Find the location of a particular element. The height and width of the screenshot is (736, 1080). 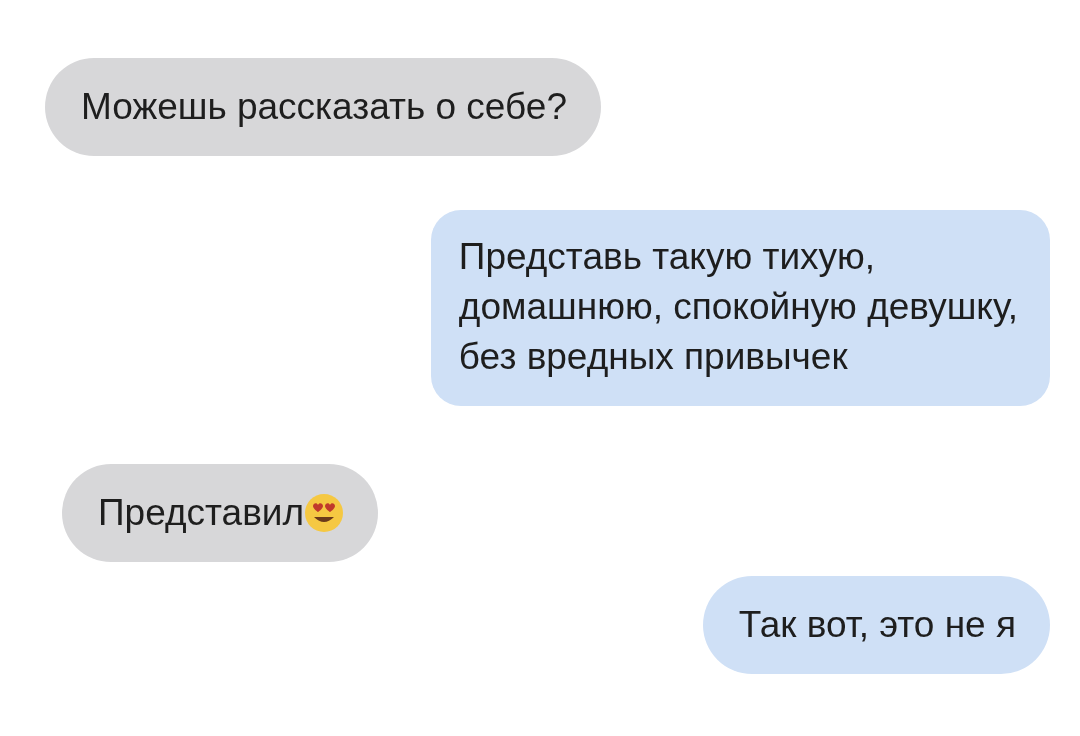

sent-message: Так вот, это не я is located at coordinates (876, 625).